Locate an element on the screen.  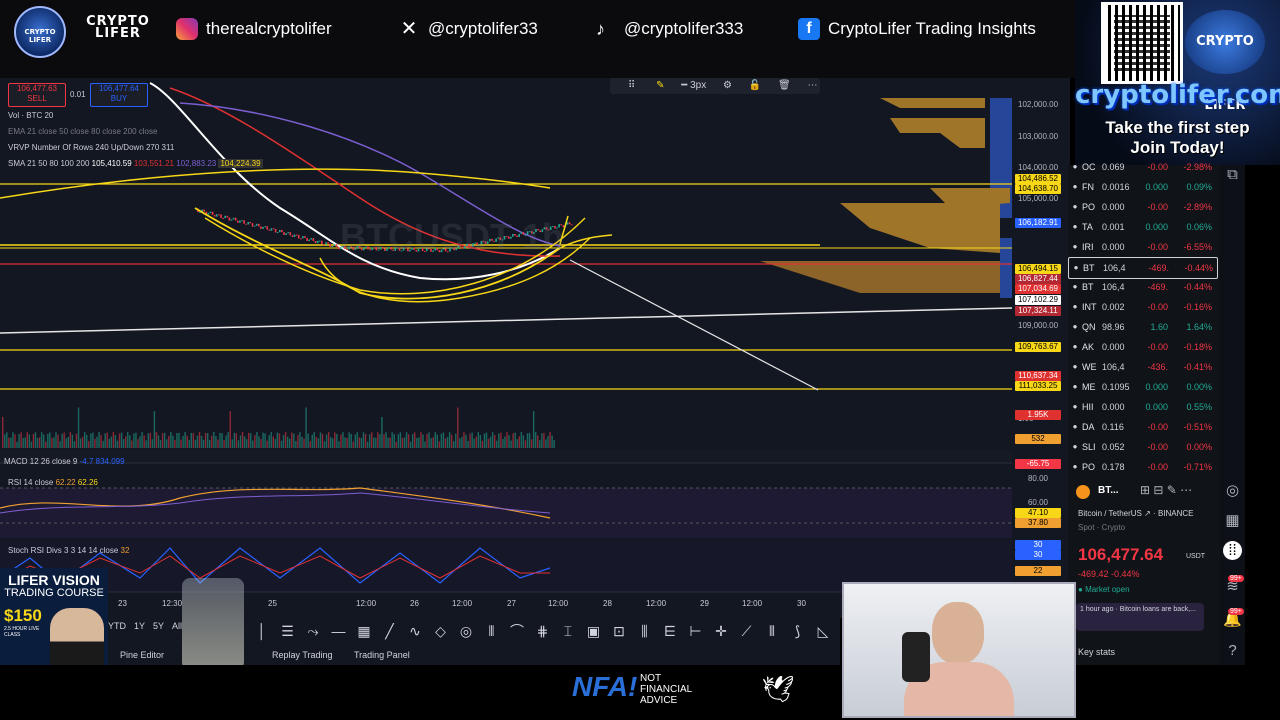
drawing-tool-icon: ▦ is located at coordinates (364, 631).